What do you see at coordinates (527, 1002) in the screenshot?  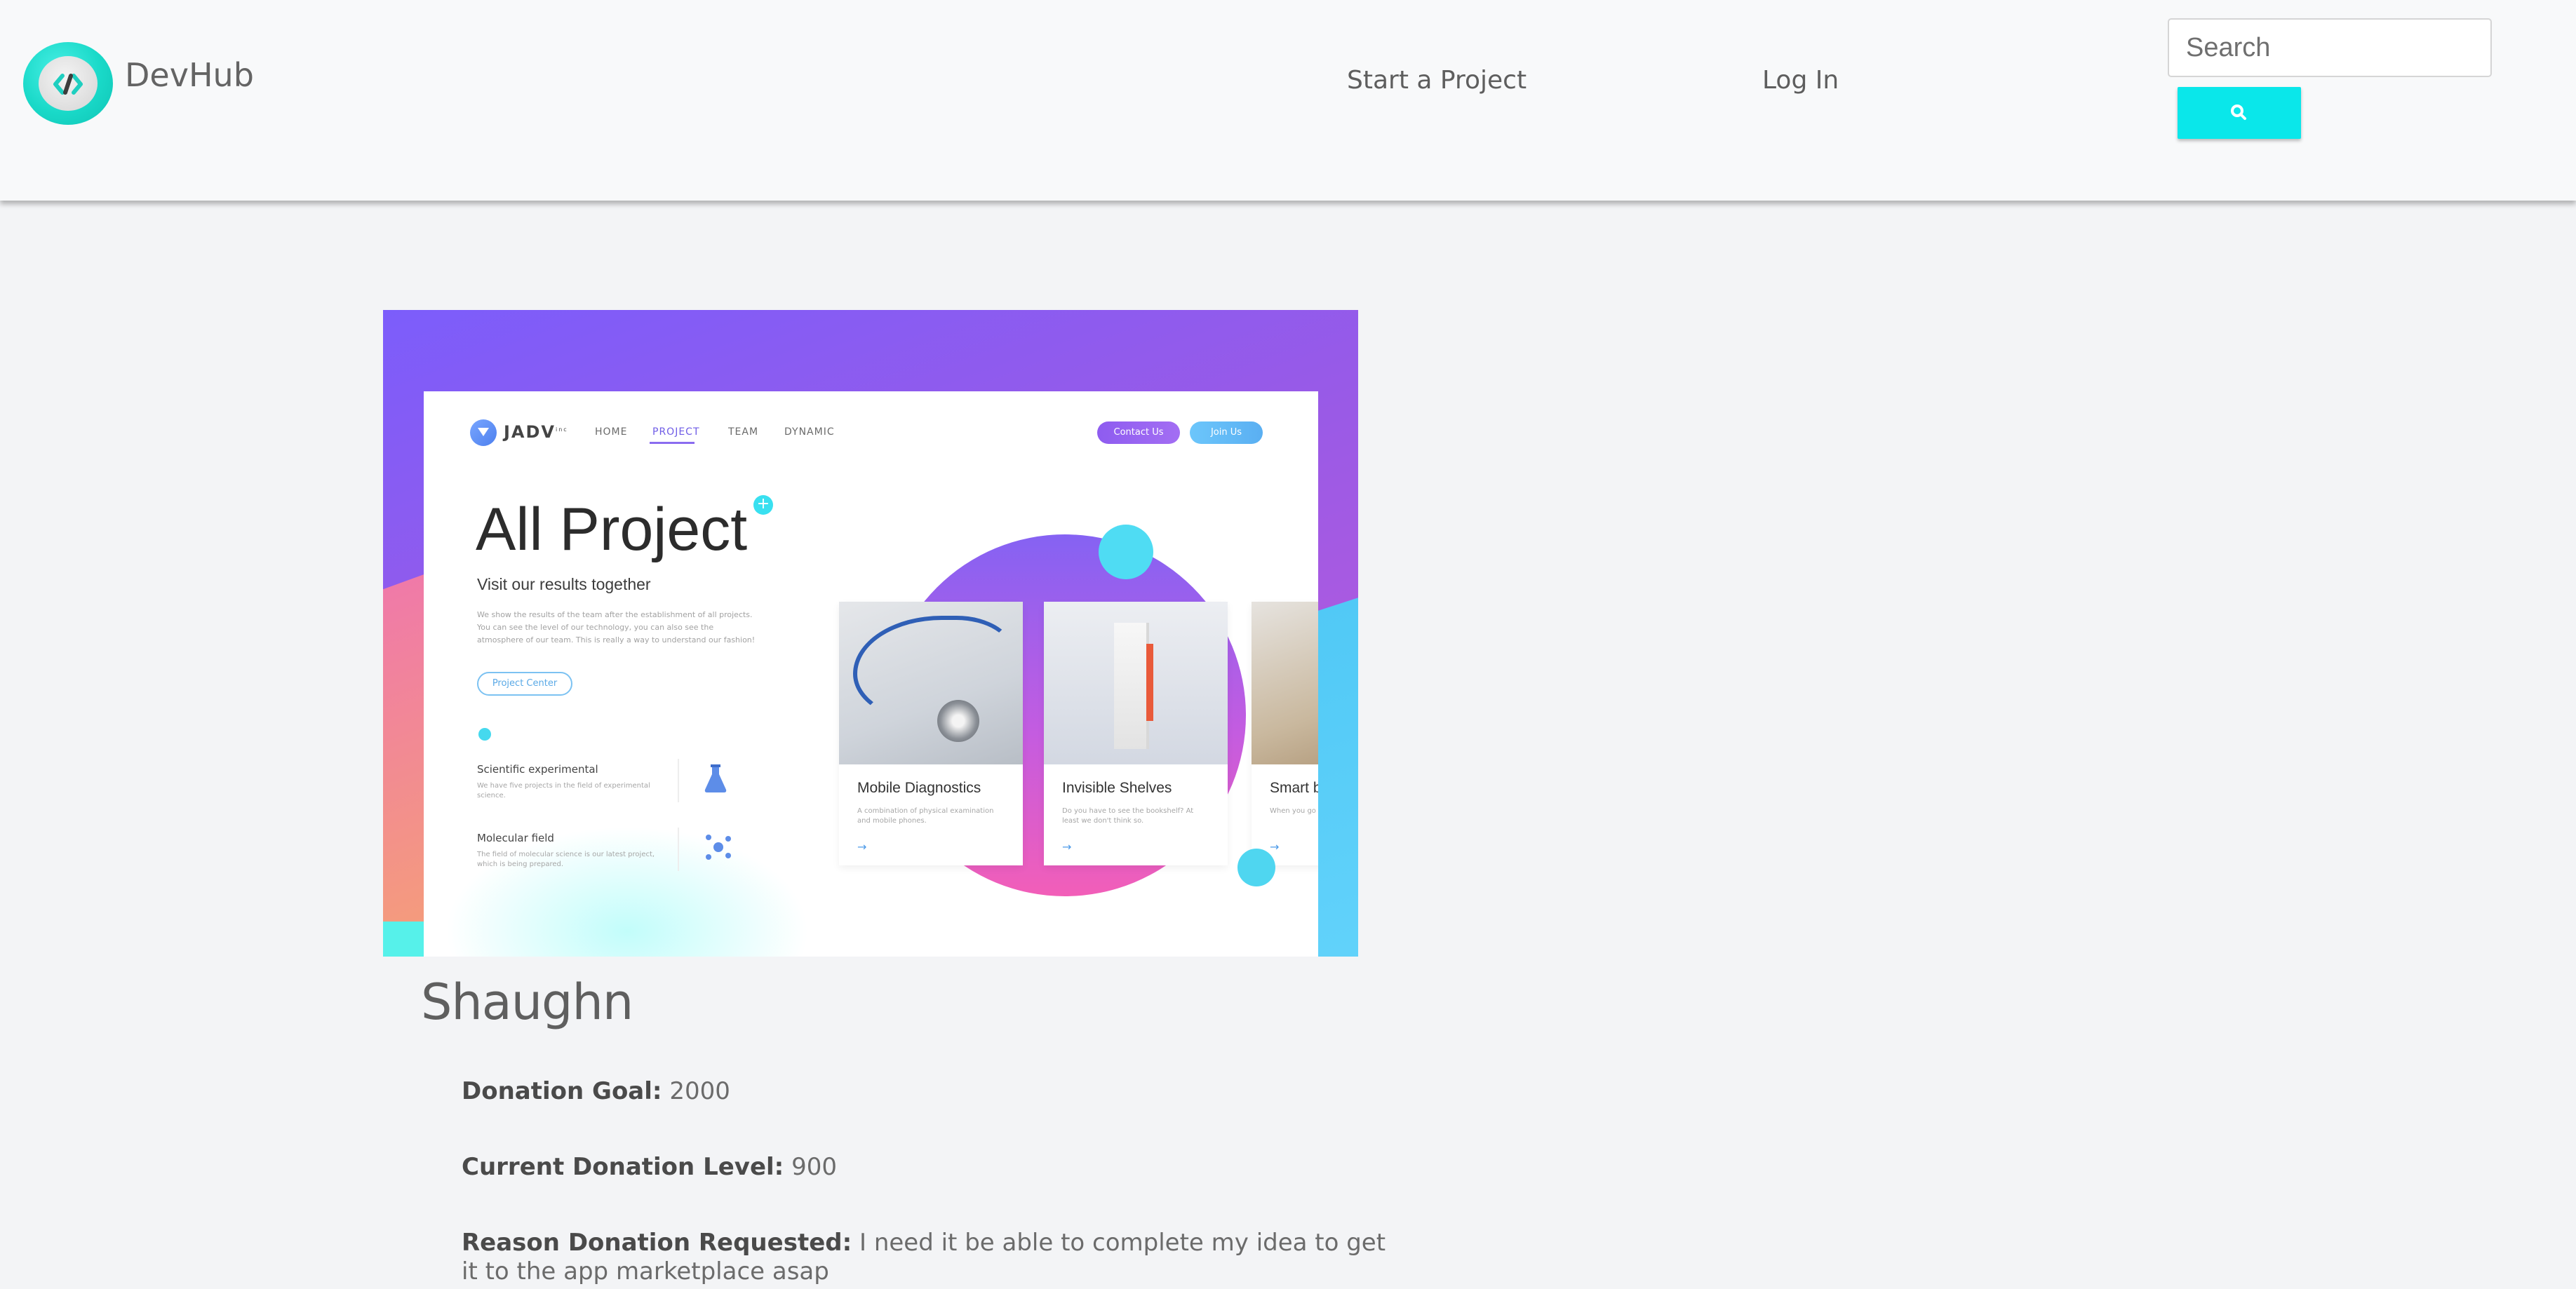 I see `project-name: Shaughn` at bounding box center [527, 1002].